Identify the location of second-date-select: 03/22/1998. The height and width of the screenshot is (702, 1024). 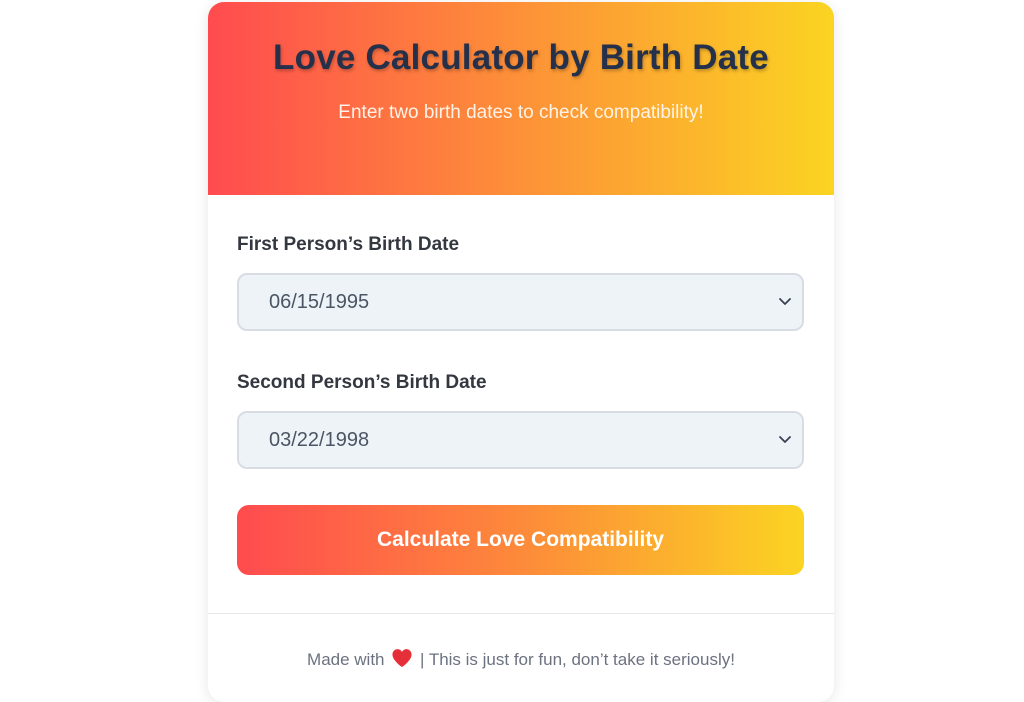
(520, 440).